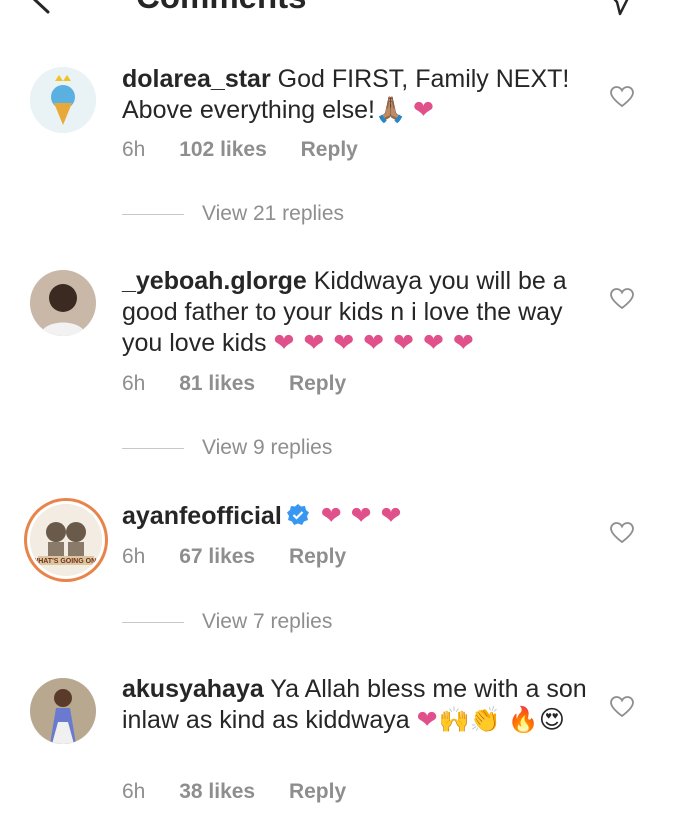  Describe the element at coordinates (297, 514) in the screenshot. I see `verified-badge-icon` at that location.